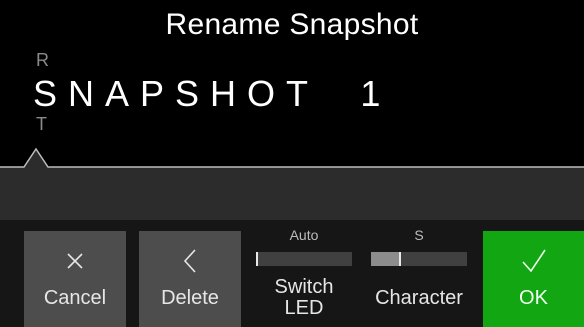  I want to click on switch-led-slider, so click(304, 259).